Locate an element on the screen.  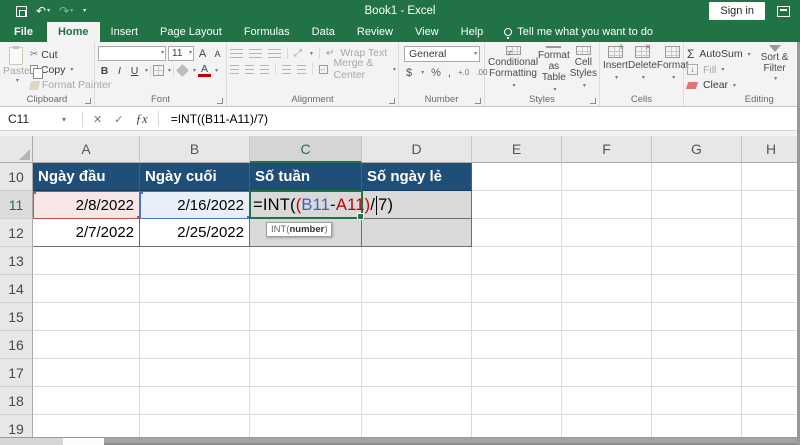
redo-icon: ↷ ▾ is located at coordinates (66, 11).